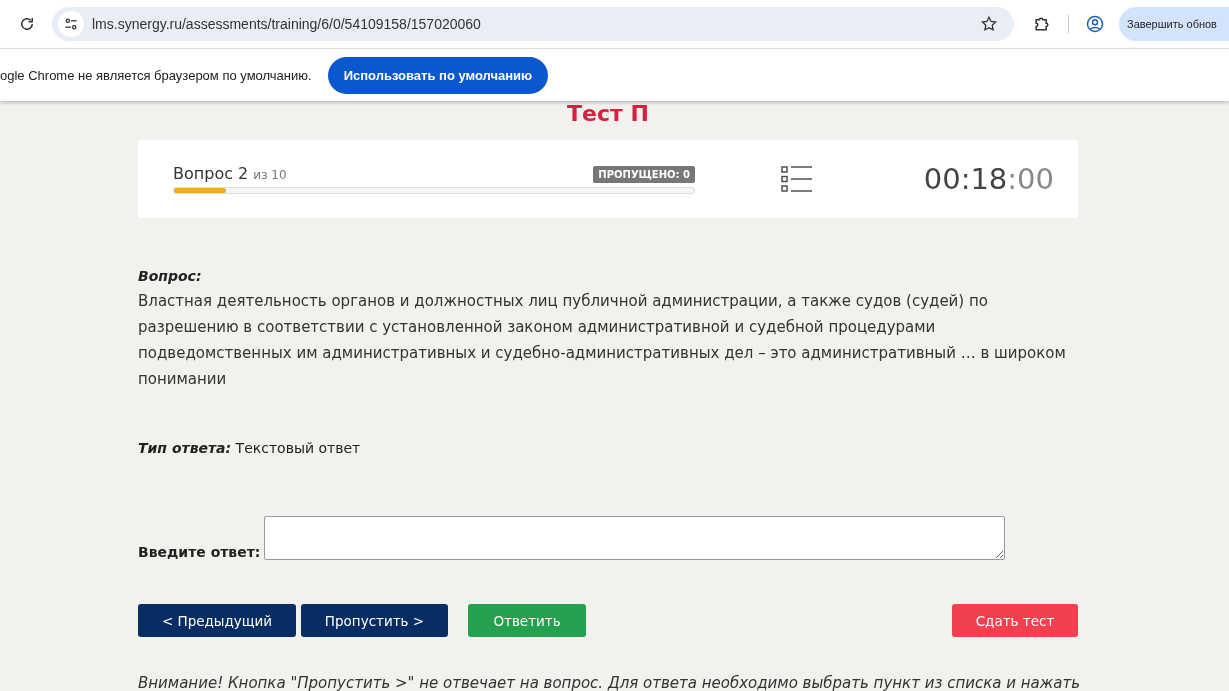  I want to click on answer-field, so click(635, 538).